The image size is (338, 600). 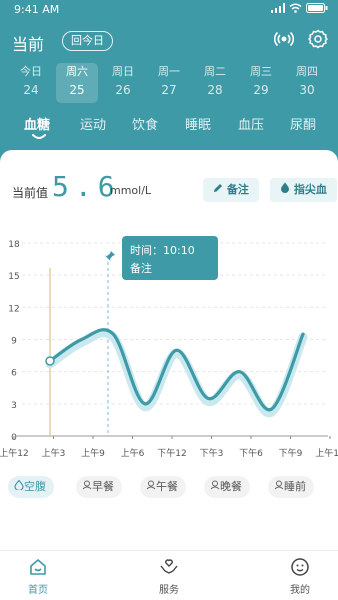 I want to click on date-weekday: 周四, so click(x=307, y=71).